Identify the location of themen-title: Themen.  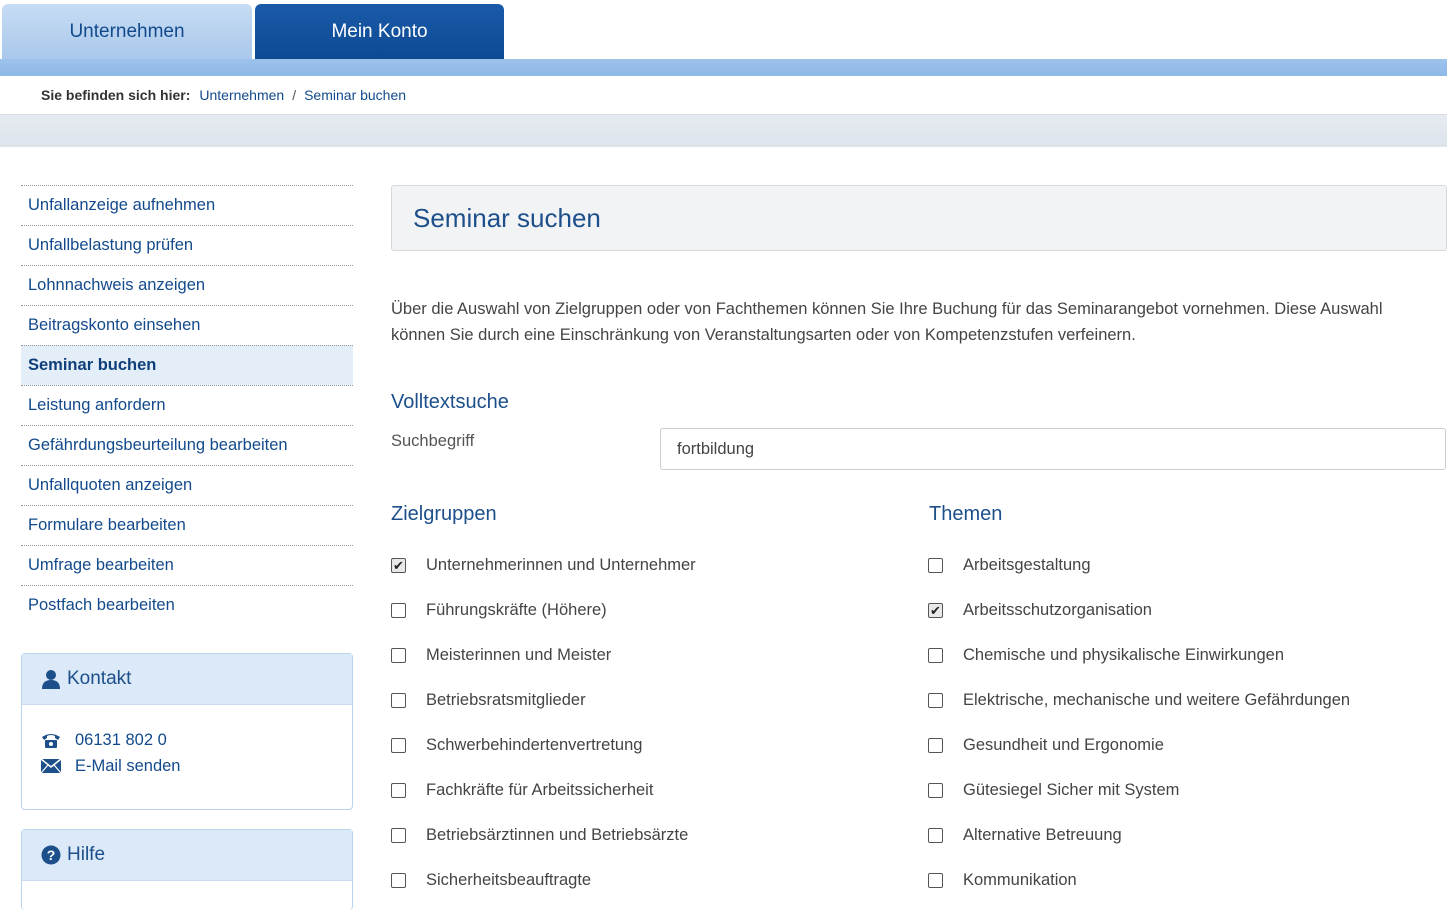
(966, 514).